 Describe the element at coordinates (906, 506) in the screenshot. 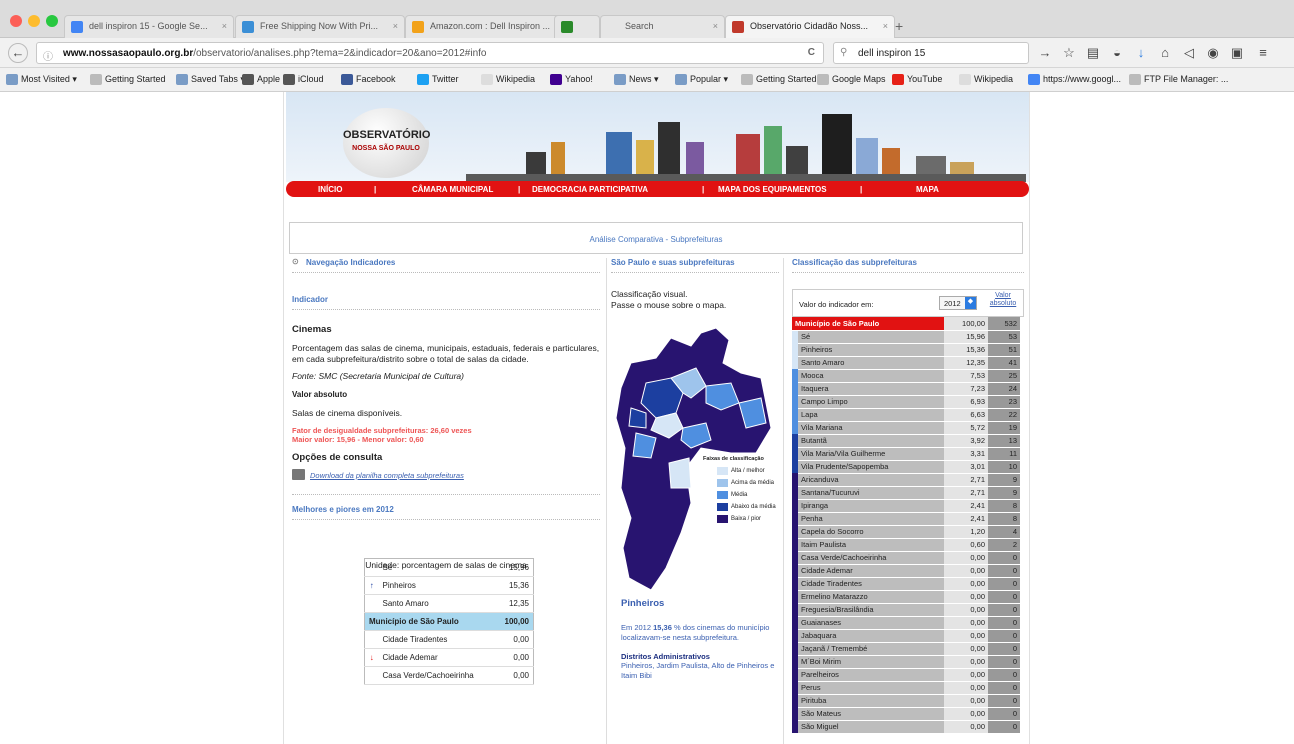

I see `ranking-row: Ipiranga 2,41 8` at that location.